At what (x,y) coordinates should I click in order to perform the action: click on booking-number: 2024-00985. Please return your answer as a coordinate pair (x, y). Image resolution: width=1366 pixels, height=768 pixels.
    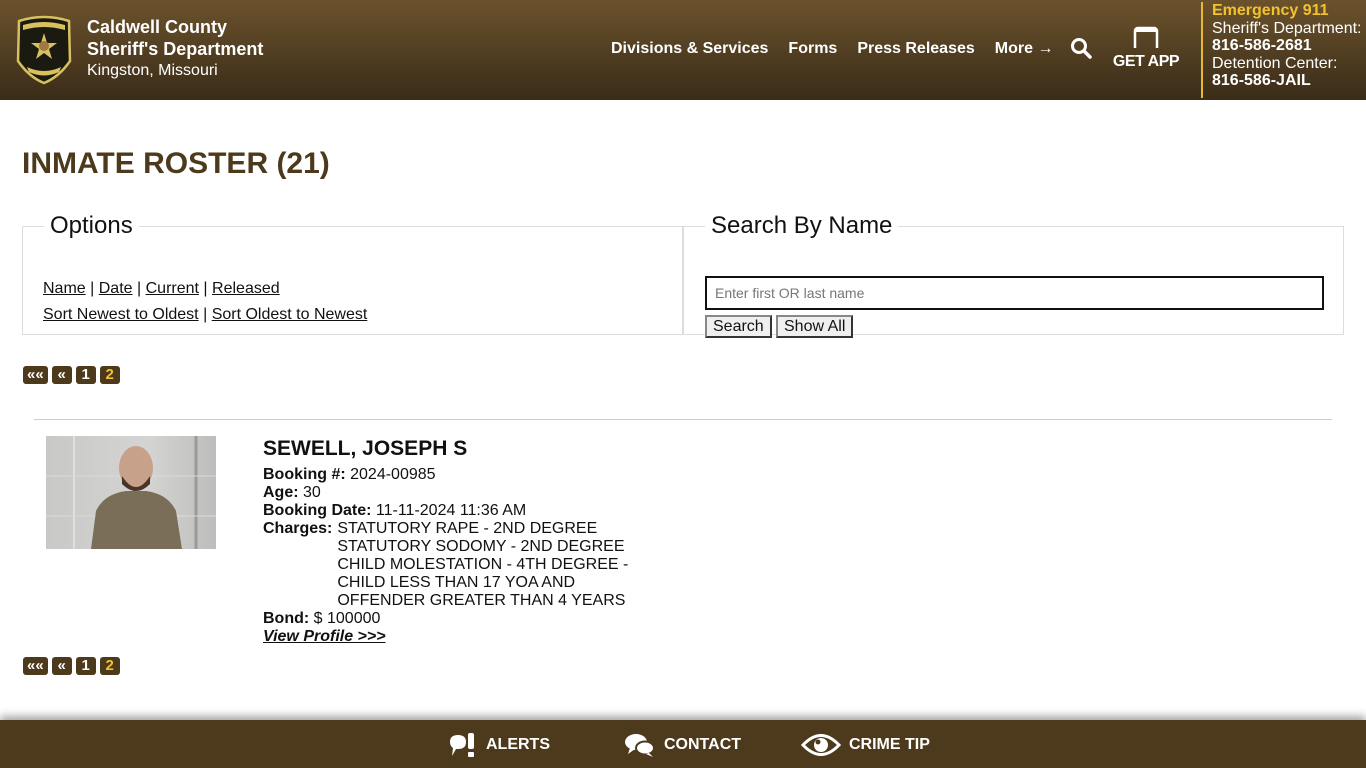
    Looking at the image, I should click on (393, 474).